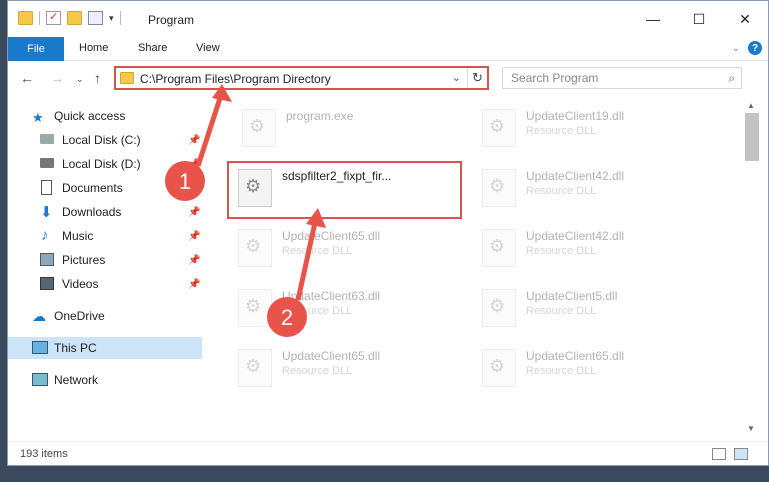 Image resolution: width=769 pixels, height=482 pixels. Describe the element at coordinates (736, 48) in the screenshot. I see `expand-ribbon-icon: ⌄` at that location.